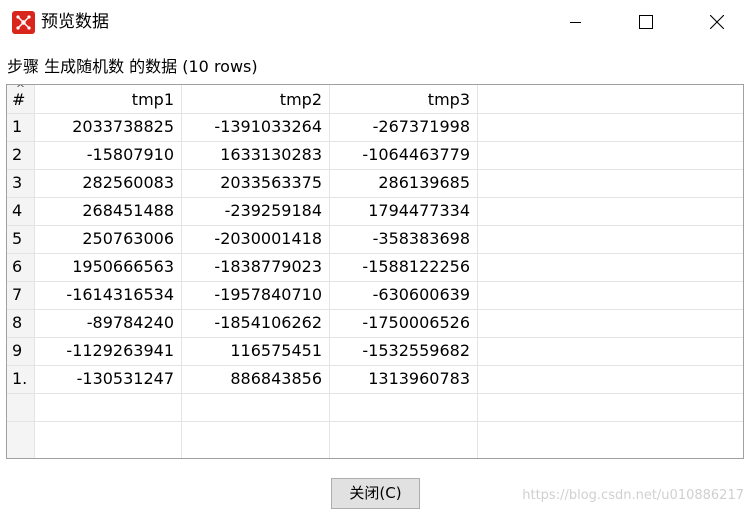 The height and width of the screenshot is (517, 753). What do you see at coordinates (17, 238) in the screenshot?
I see `row-index-cell: 5` at bounding box center [17, 238].